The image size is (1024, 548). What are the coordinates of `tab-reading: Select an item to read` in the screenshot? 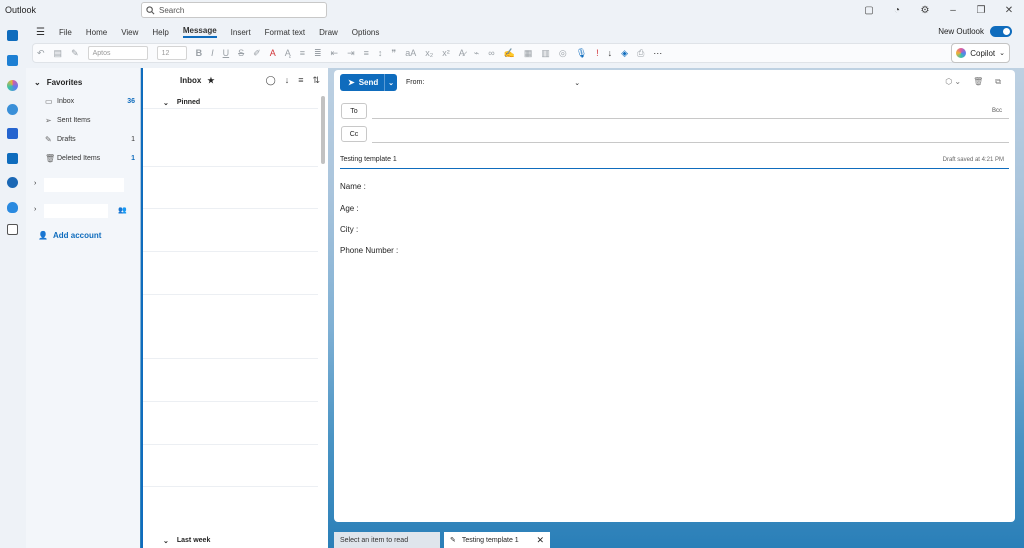 It's located at (387, 540).